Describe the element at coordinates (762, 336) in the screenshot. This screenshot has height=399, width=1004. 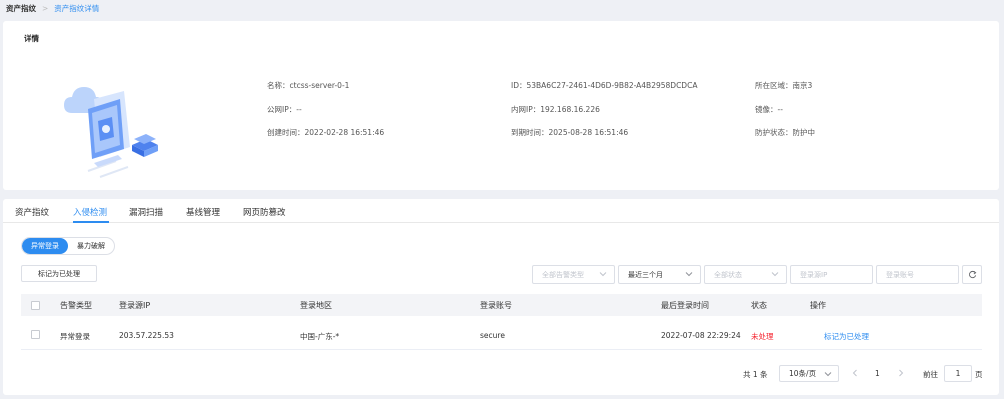
I see `cell-status: 未处理` at that location.